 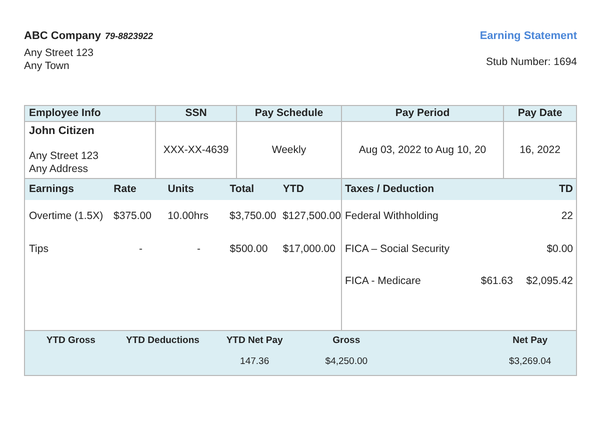 I want to click on summary-label: YTD Net Pay, so click(x=254, y=341).